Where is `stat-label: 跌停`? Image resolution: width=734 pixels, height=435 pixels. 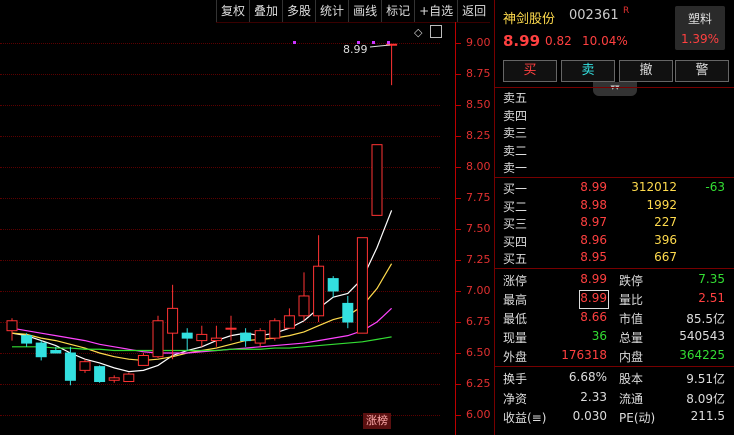 stat-label: 跌停 is located at coordinates (631, 281).